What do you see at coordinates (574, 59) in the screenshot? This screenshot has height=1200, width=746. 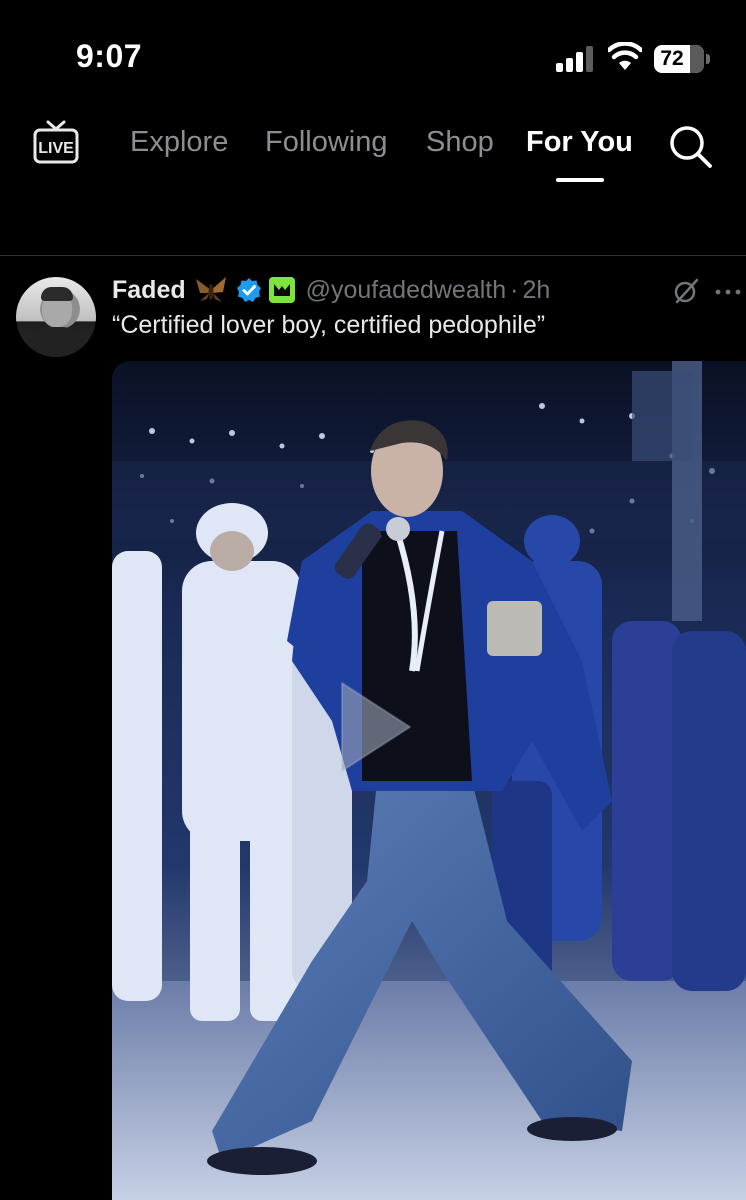 I see `cellular-signal-icon` at bounding box center [574, 59].